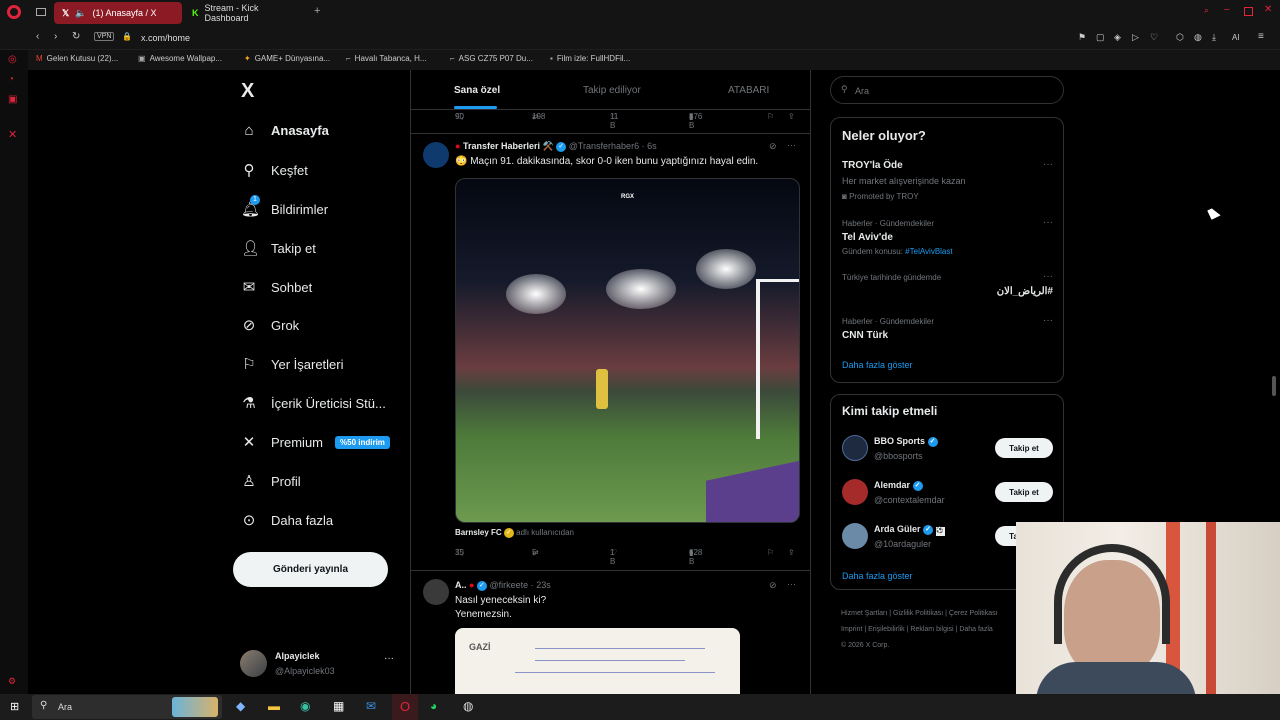 The width and height of the screenshot is (1280, 720). Describe the element at coordinates (627, 350) in the screenshot. I see `tweet-video: RGX` at that location.